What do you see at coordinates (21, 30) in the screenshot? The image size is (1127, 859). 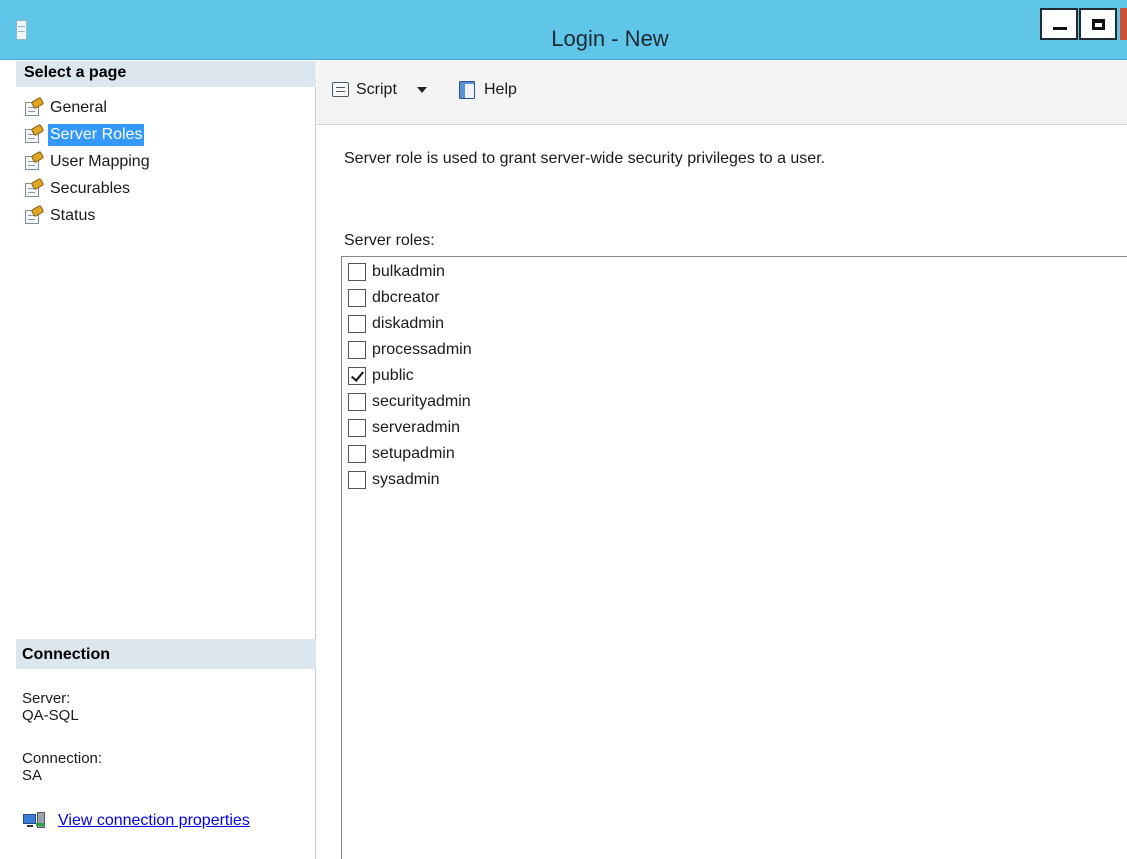 I see `app-icon` at bounding box center [21, 30].